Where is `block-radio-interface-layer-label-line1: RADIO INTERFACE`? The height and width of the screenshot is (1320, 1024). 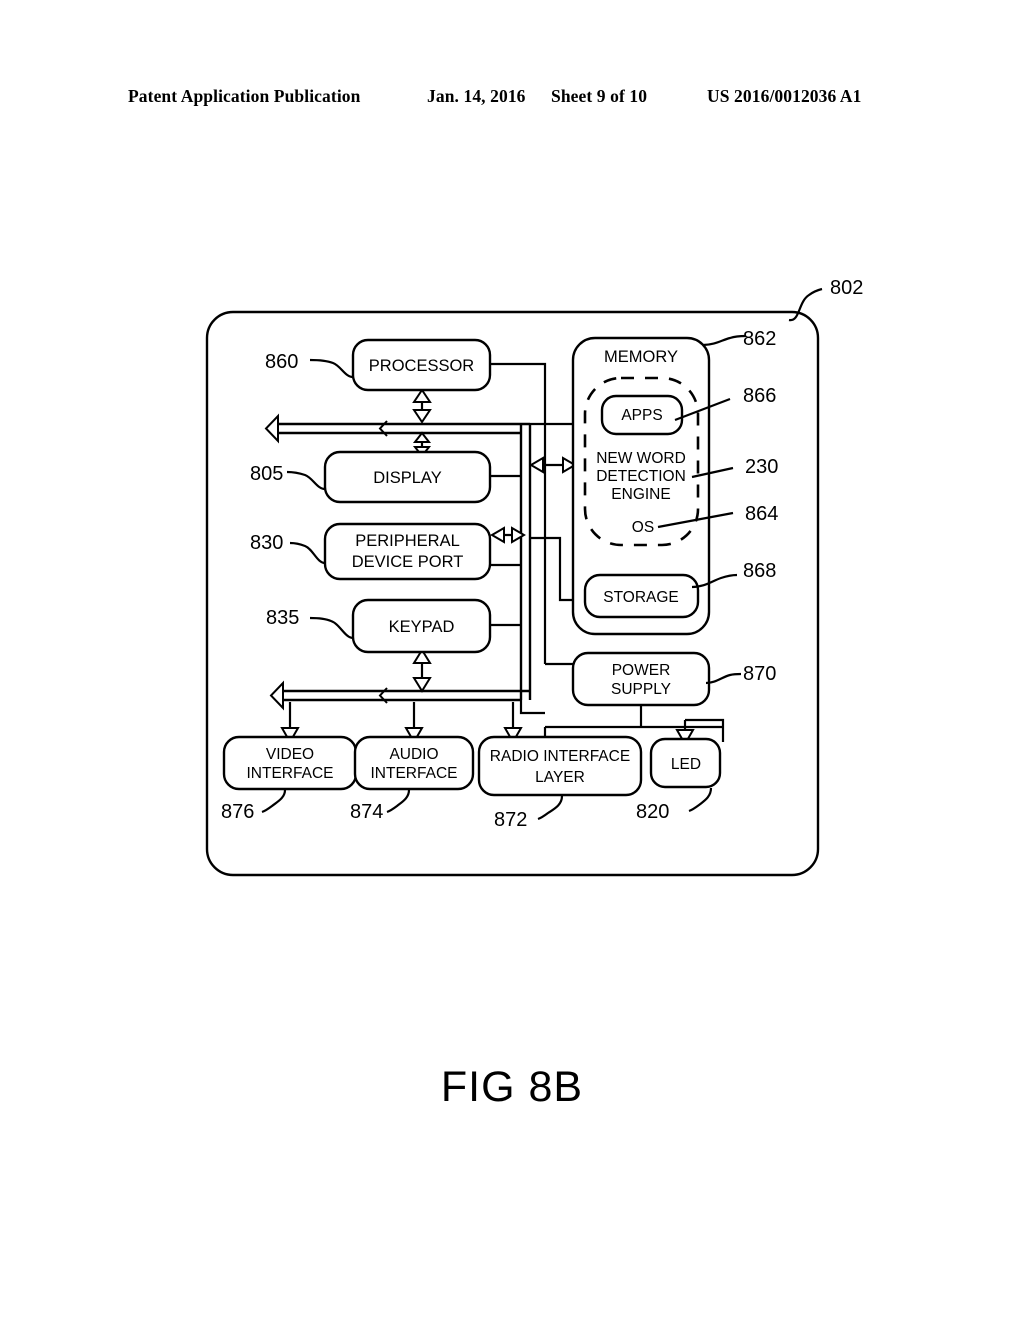
block-radio-interface-layer-label-line1: RADIO INTERFACE is located at coordinates (560, 756).